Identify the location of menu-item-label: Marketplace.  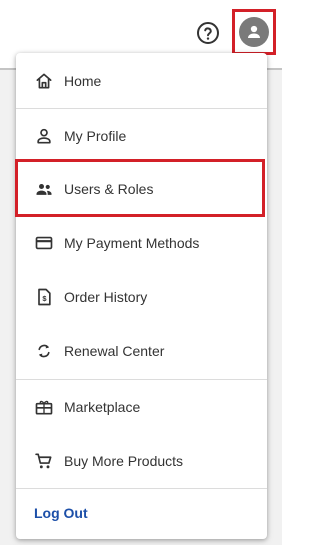
(102, 407).